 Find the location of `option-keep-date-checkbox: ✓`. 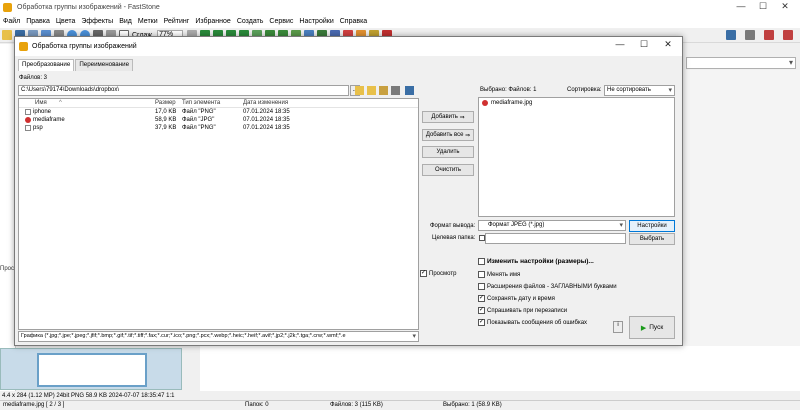

option-keep-date-checkbox: ✓ is located at coordinates (481, 298).